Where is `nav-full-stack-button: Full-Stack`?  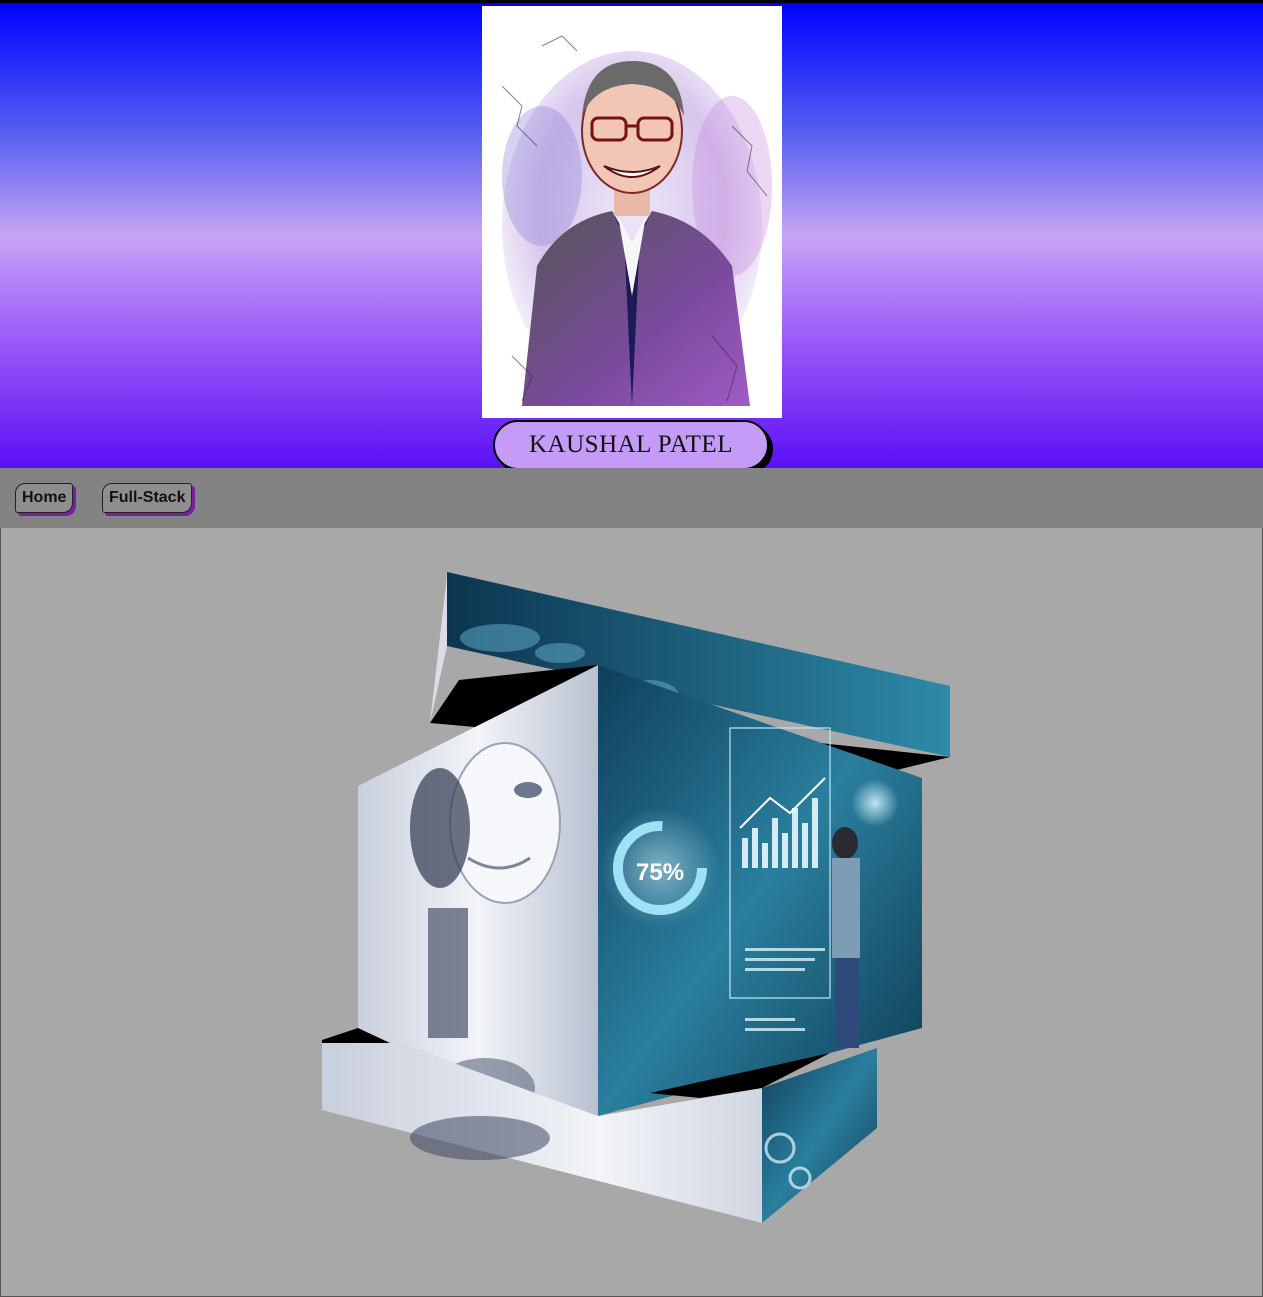 nav-full-stack-button: Full-Stack is located at coordinates (147, 498).